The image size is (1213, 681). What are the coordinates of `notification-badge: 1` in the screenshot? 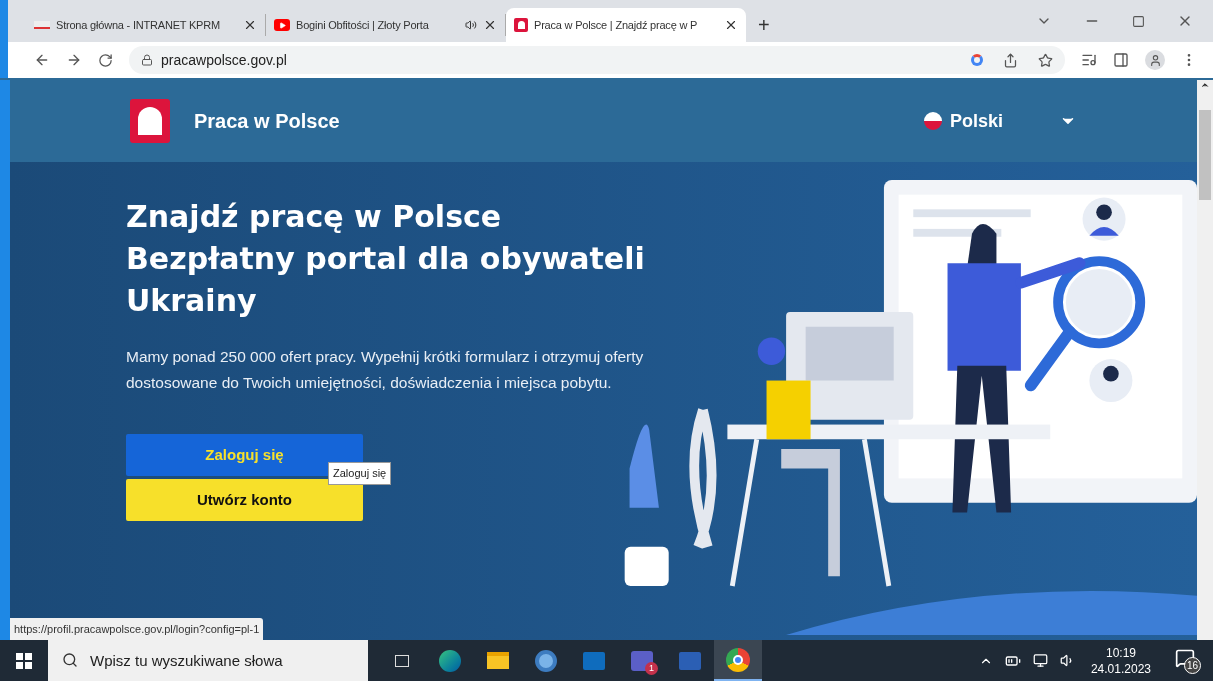 It's located at (651, 668).